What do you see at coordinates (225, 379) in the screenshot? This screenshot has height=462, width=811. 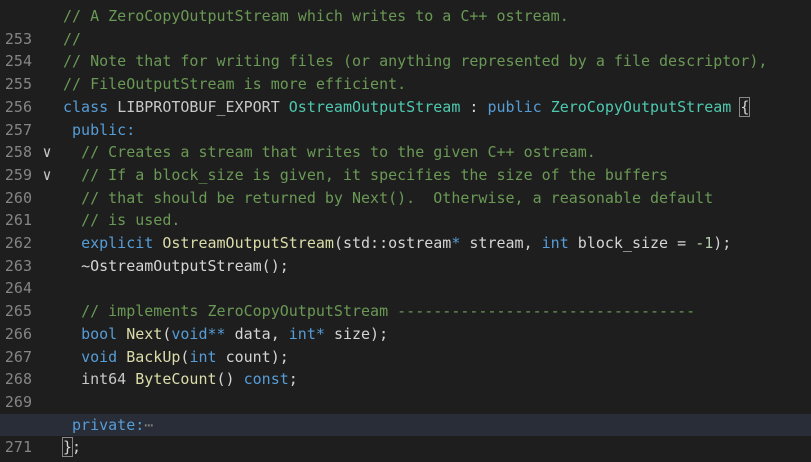 I see `punctuation: ()` at bounding box center [225, 379].